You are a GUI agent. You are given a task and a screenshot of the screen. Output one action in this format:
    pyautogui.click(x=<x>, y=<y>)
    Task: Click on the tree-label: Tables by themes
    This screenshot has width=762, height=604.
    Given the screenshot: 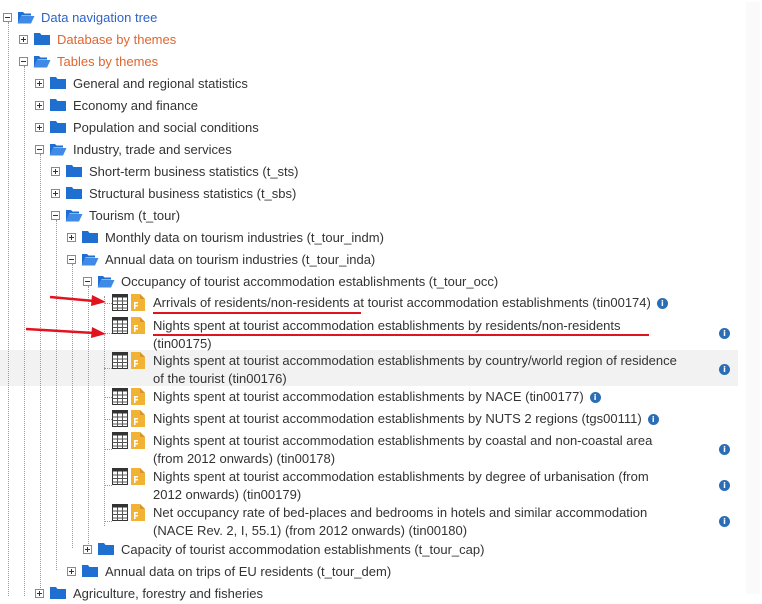 What is the action you would take?
    pyautogui.click(x=107, y=61)
    